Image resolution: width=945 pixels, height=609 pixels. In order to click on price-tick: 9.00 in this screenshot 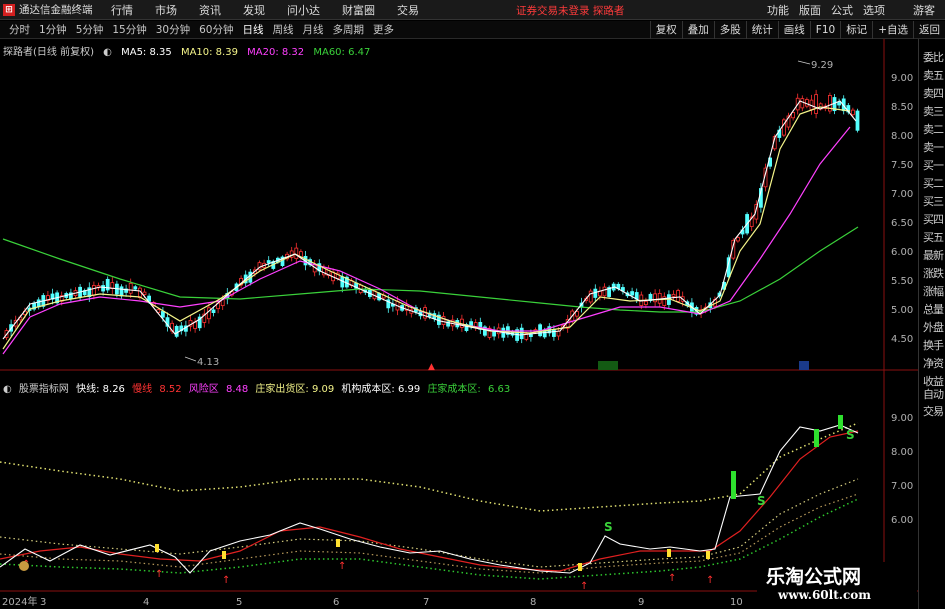, I will do `click(902, 78)`.